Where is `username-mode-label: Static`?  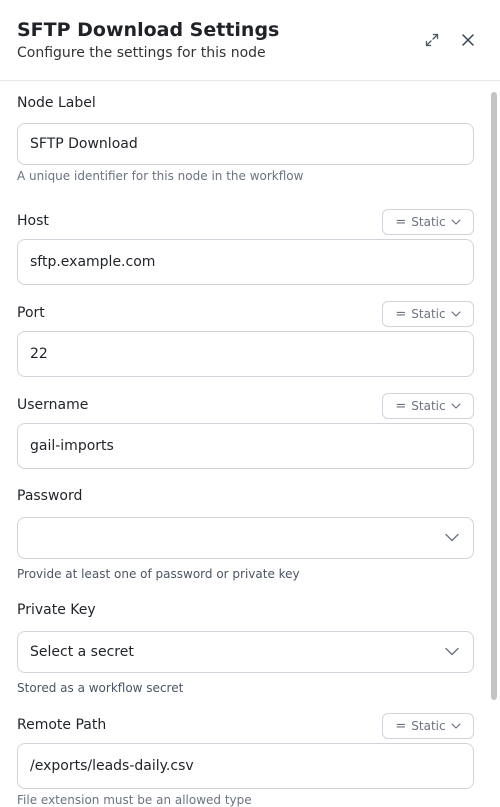 username-mode-label: Static is located at coordinates (428, 406).